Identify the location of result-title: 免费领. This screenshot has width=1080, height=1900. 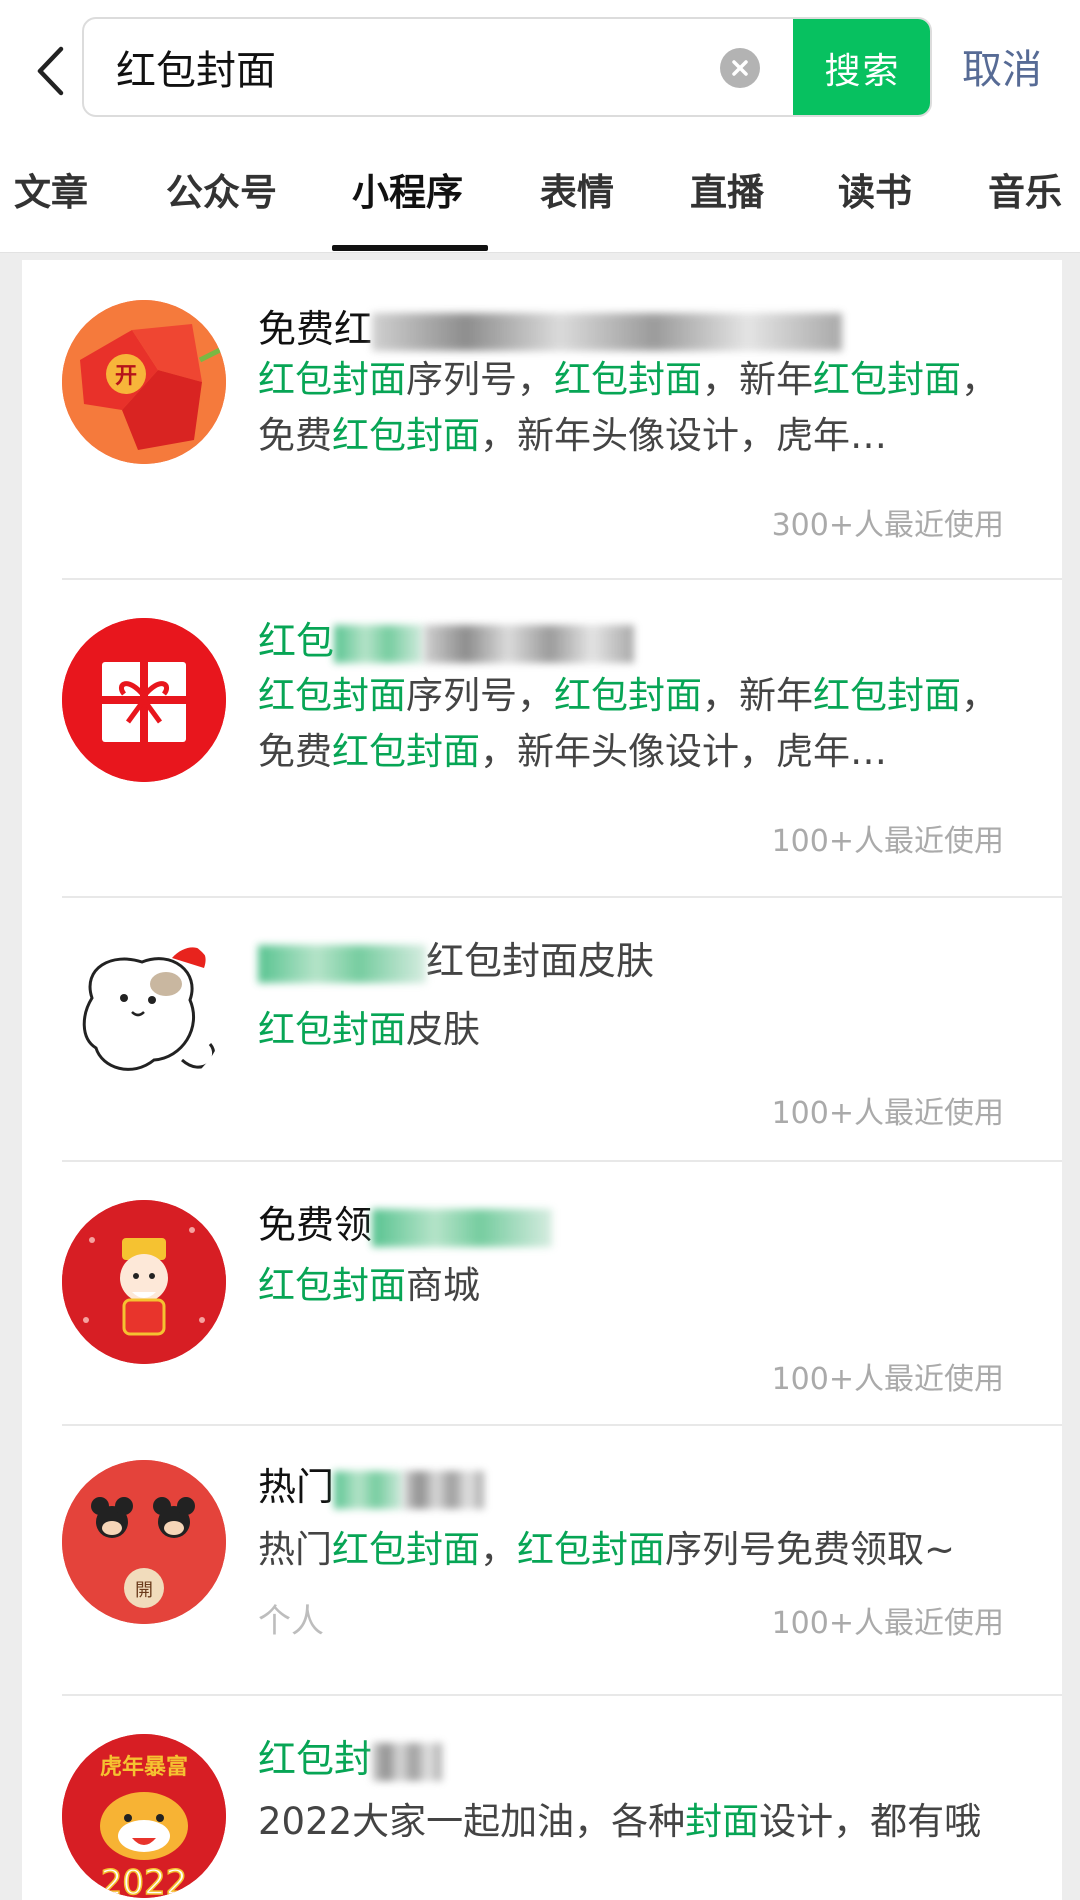
(405, 1225).